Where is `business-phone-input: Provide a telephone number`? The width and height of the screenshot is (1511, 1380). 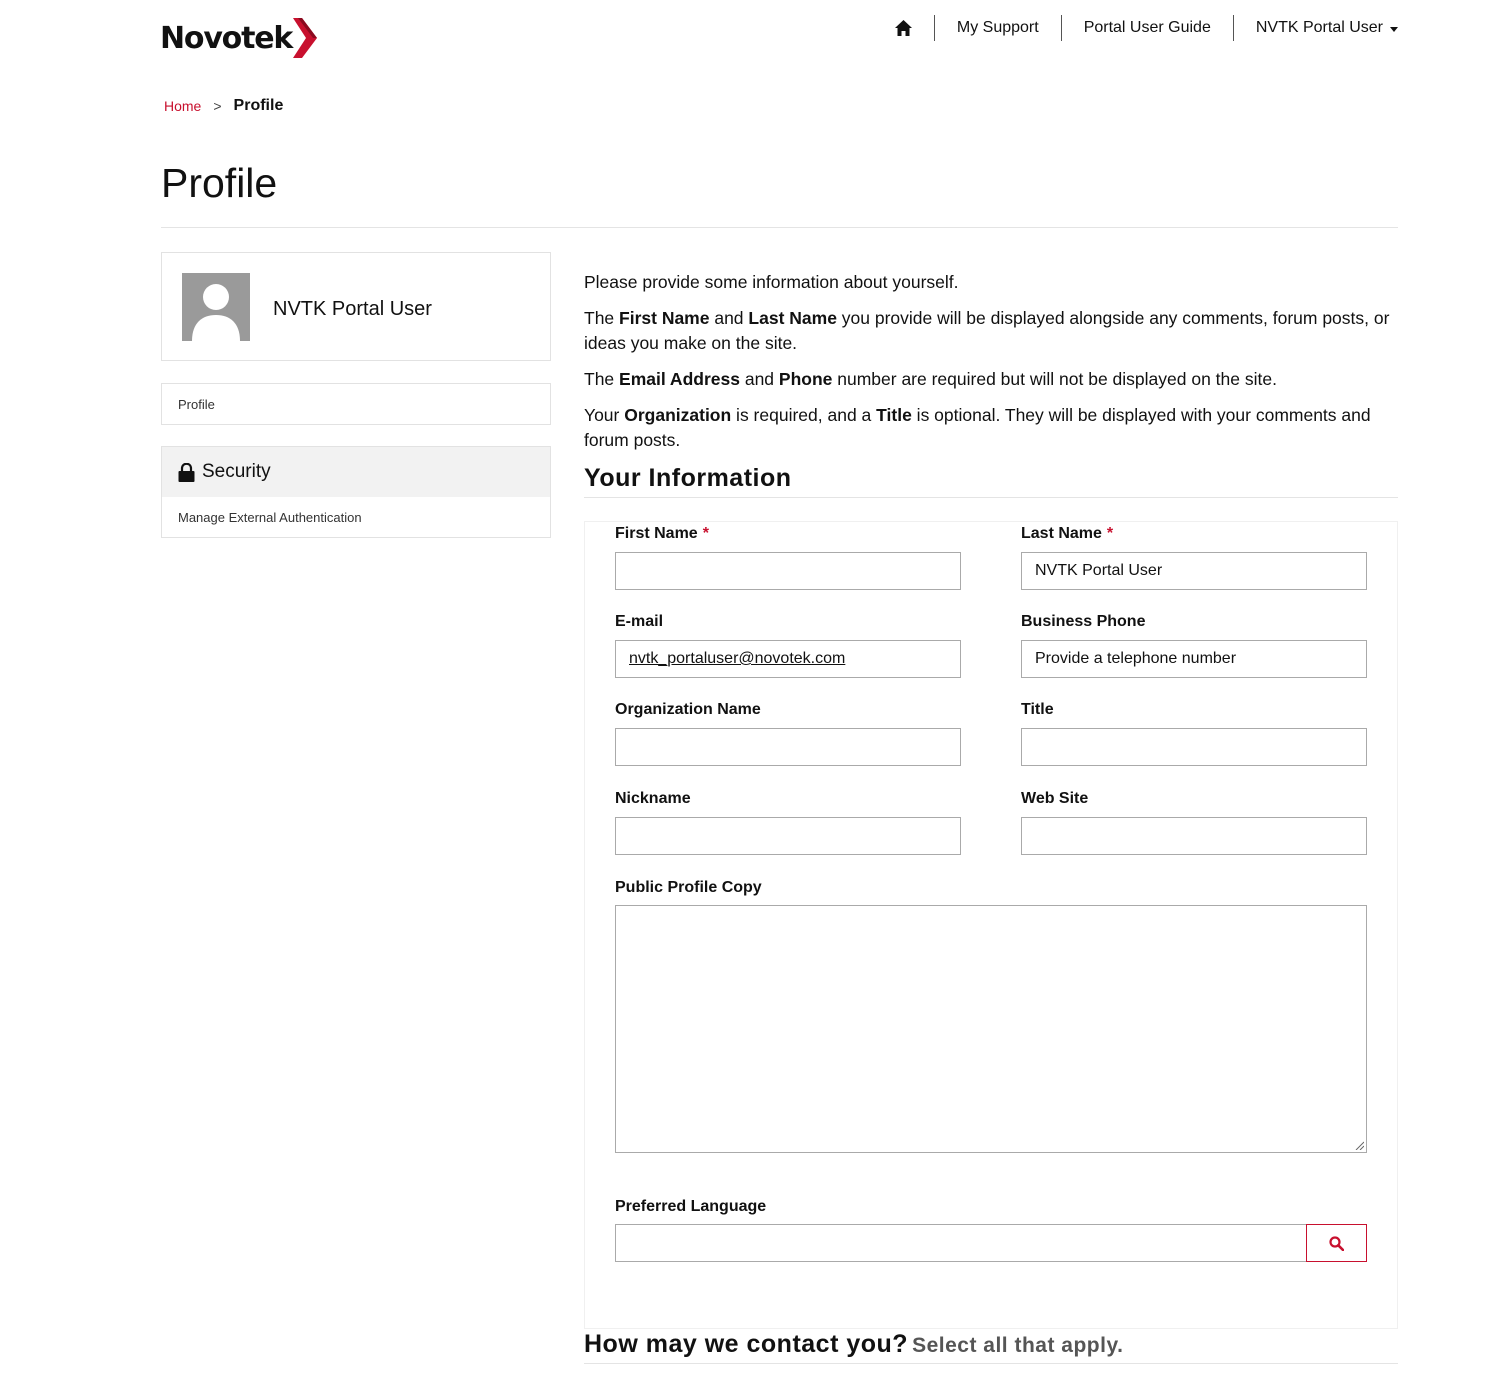 business-phone-input: Provide a telephone number is located at coordinates (1194, 659).